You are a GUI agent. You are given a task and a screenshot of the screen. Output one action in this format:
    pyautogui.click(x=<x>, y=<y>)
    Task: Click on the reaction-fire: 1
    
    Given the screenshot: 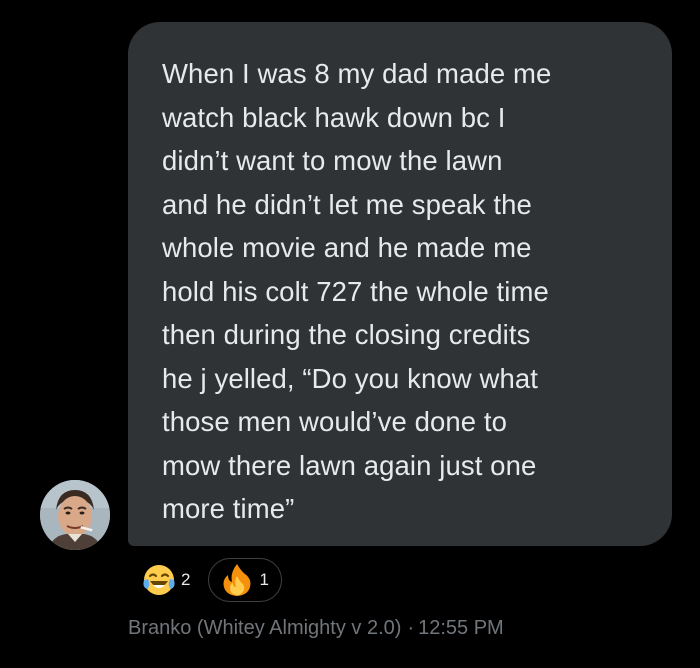 What is the action you would take?
    pyautogui.click(x=245, y=580)
    